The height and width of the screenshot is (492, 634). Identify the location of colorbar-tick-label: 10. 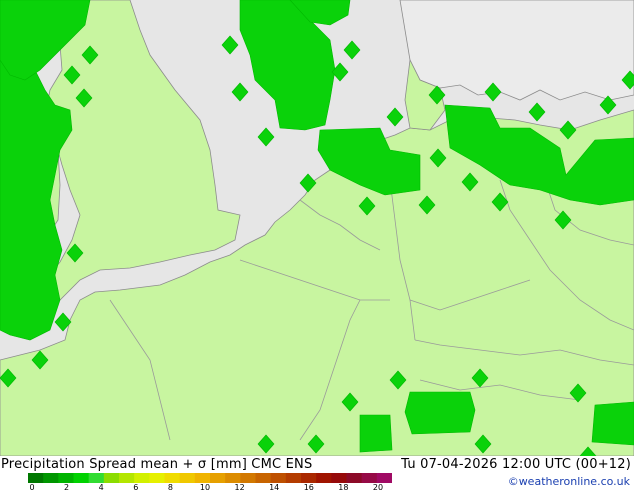
(205, 487).